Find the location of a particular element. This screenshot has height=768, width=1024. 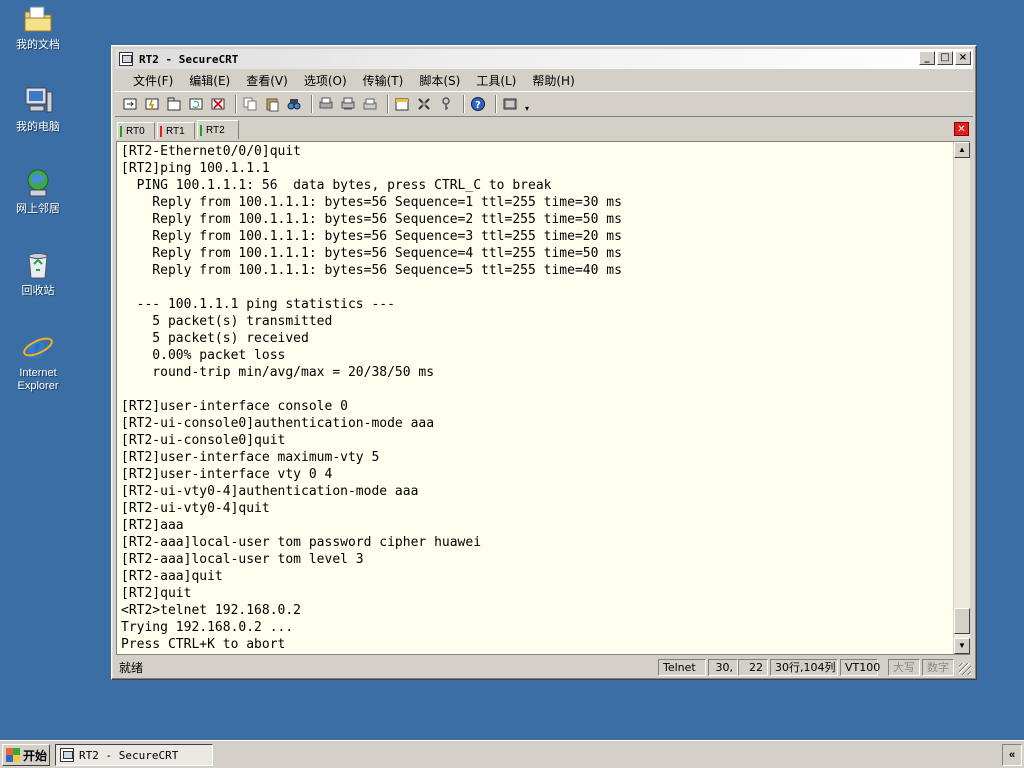

taskbar-item-securecrt: RT2 - SecureCRT is located at coordinates (134, 755).